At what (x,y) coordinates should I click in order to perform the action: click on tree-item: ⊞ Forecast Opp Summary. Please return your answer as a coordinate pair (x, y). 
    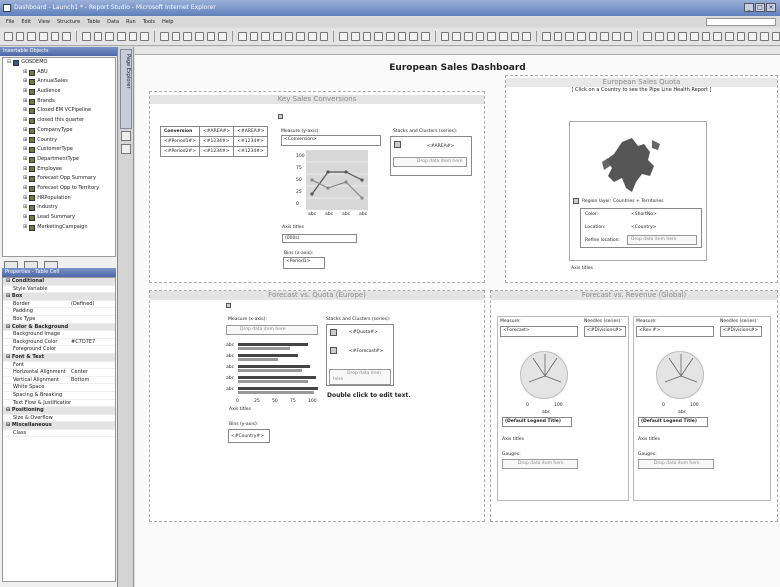
    Looking at the image, I should click on (59, 179).